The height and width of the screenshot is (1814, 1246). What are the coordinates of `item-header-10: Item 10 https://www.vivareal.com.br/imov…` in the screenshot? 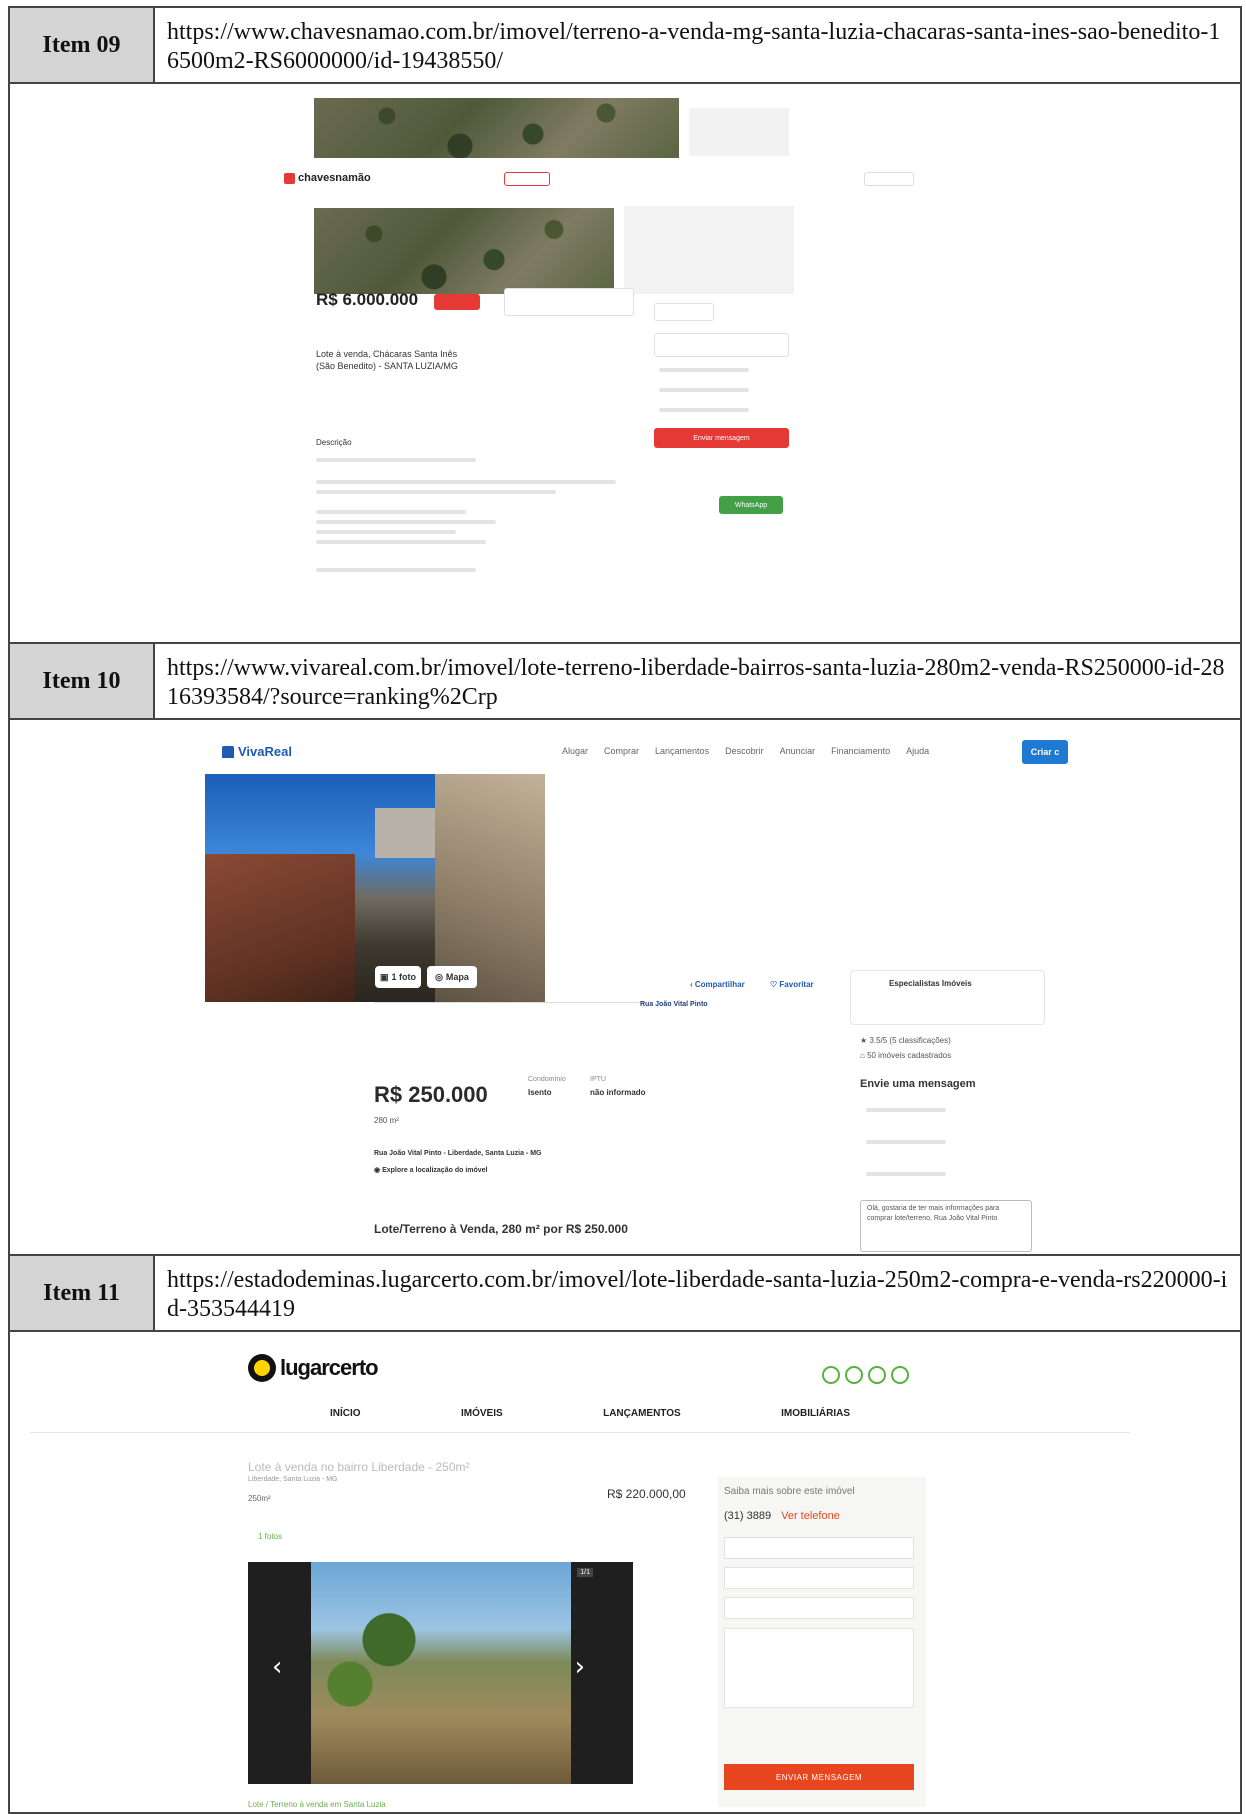 It's located at (625, 682).